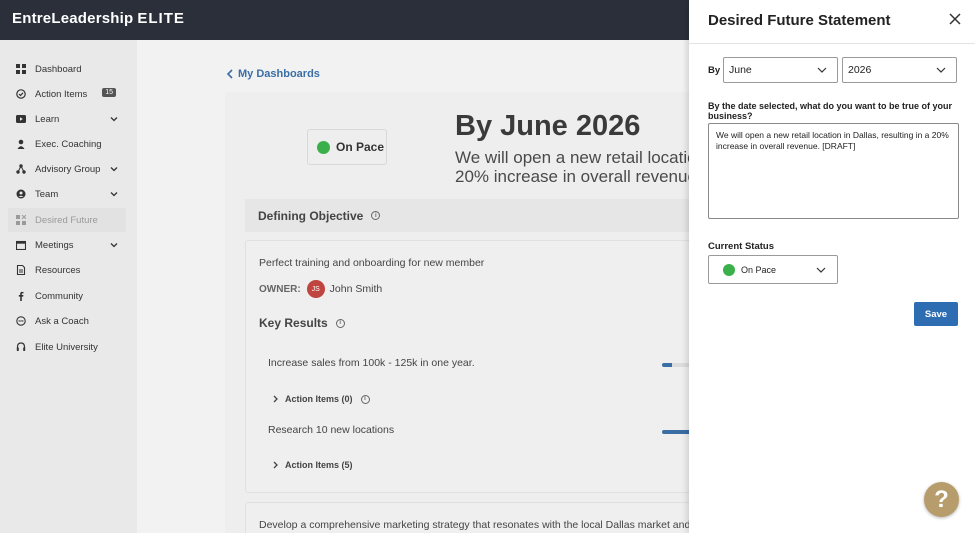  Describe the element at coordinates (58, 270) in the screenshot. I see `sidebar-item-label: Resources` at that location.